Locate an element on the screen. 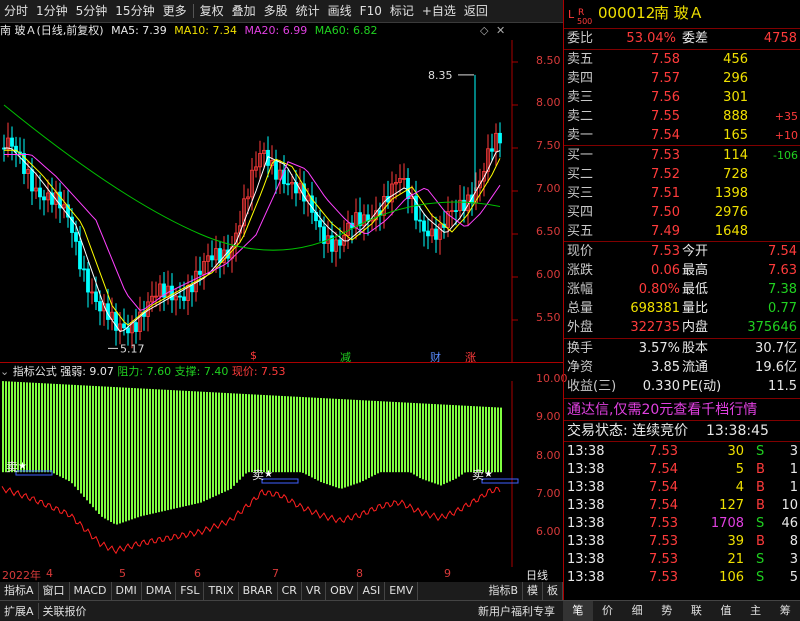 This screenshot has width=800, height=621. tab-asi: ASI is located at coordinates (372, 591).